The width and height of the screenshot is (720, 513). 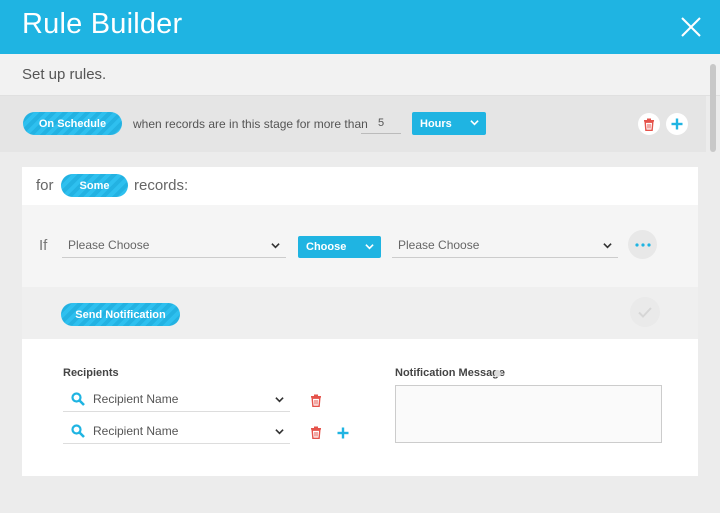 I want to click on operator-select: Choose, so click(x=339, y=247).